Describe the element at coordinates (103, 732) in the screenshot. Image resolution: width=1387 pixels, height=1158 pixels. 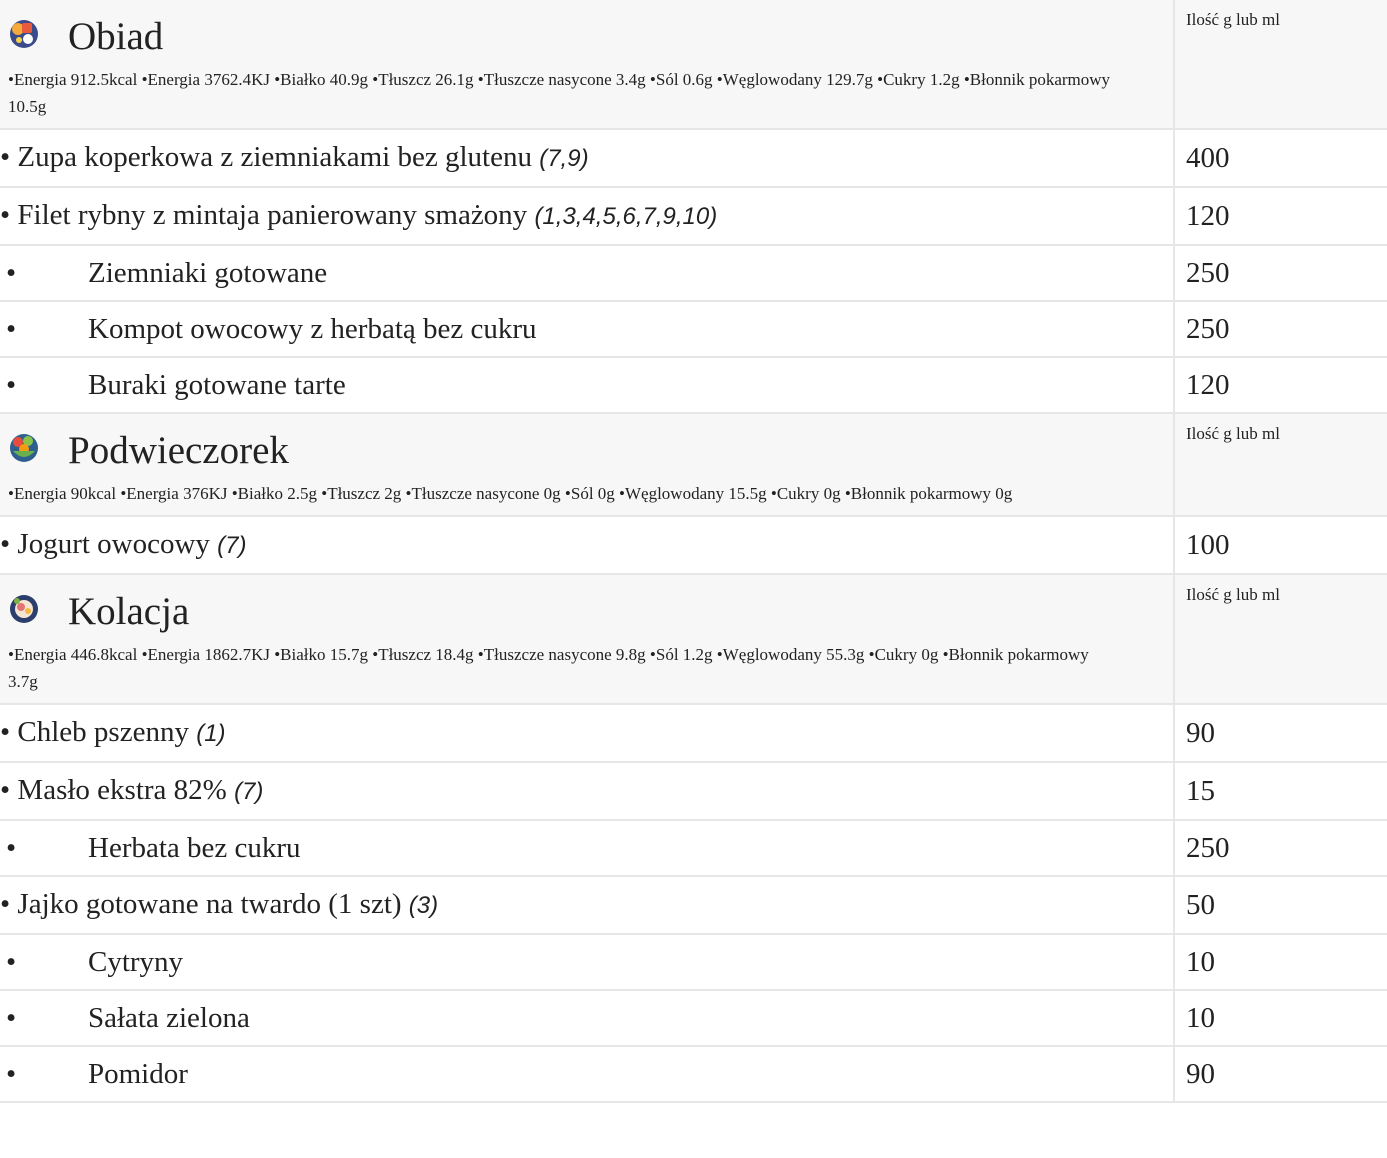
I see `item-name: Chleb pszenny` at that location.